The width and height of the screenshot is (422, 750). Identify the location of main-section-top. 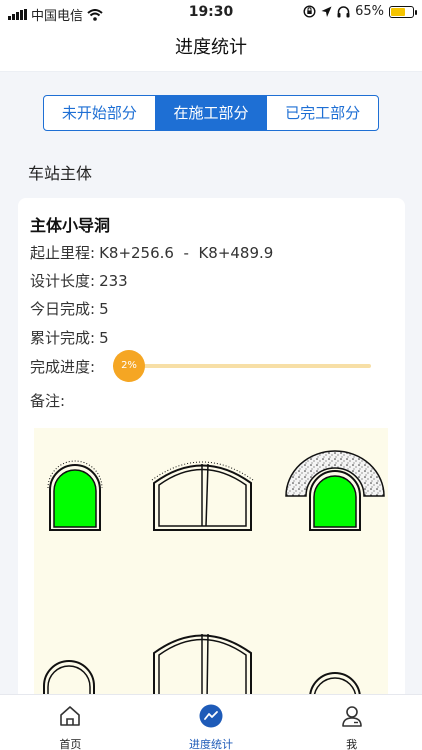
(202, 496).